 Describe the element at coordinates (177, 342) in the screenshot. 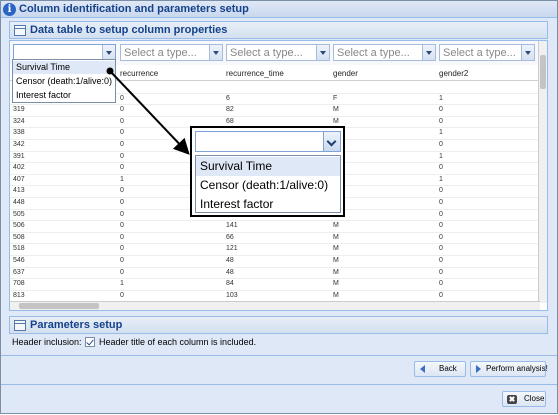

I see `header-inclusion-checkbox-label: Header title of each column is included.` at that location.